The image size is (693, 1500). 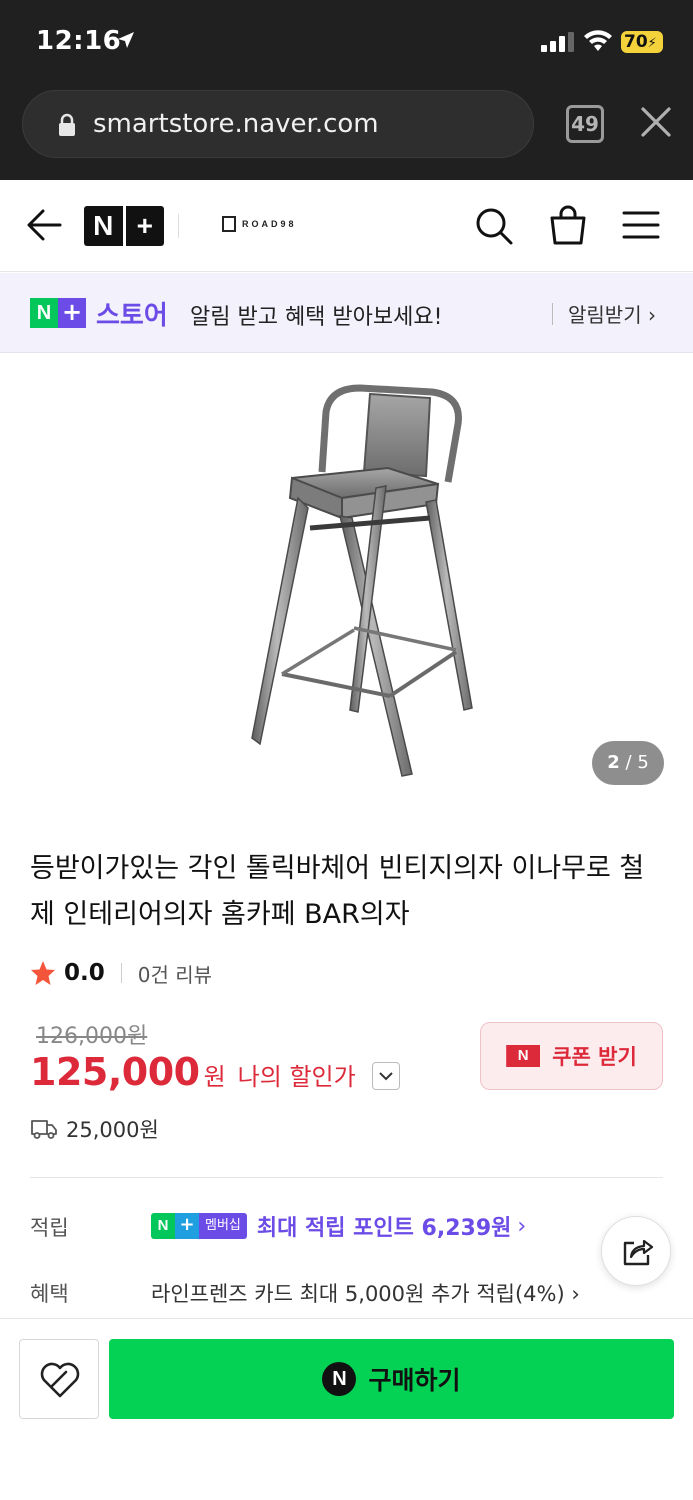 What do you see at coordinates (636, 42) in the screenshot?
I see `battery-level: 70` at bounding box center [636, 42].